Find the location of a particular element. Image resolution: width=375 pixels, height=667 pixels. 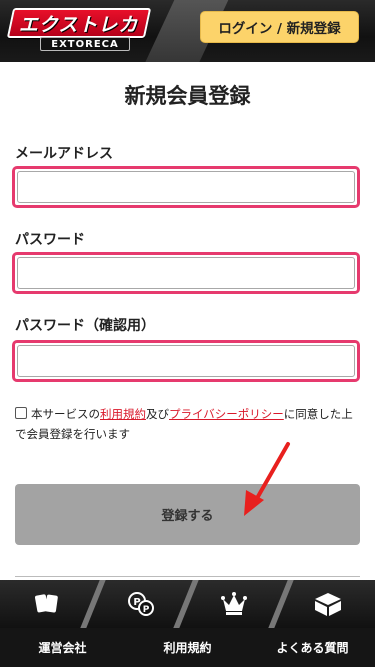

logo: エクストレカ EXTORECA is located at coordinates (79, 30).